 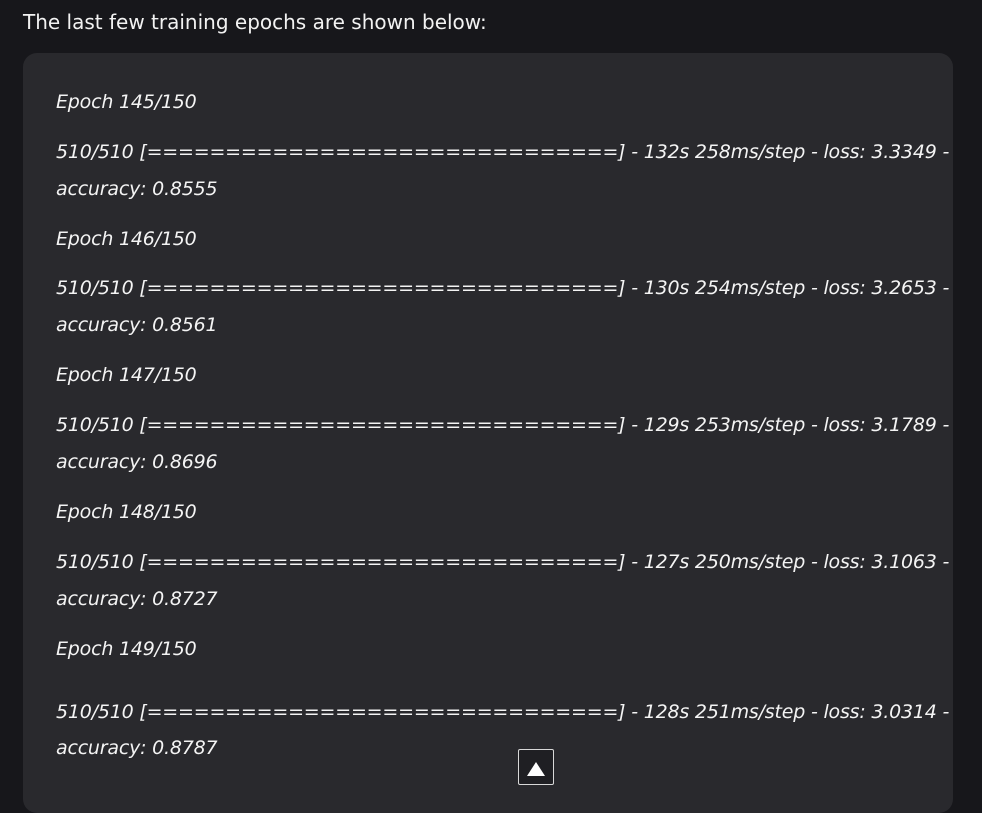 I want to click on log-line-accuracy-146: accuracy: 0.8561, so click(x=137, y=325).